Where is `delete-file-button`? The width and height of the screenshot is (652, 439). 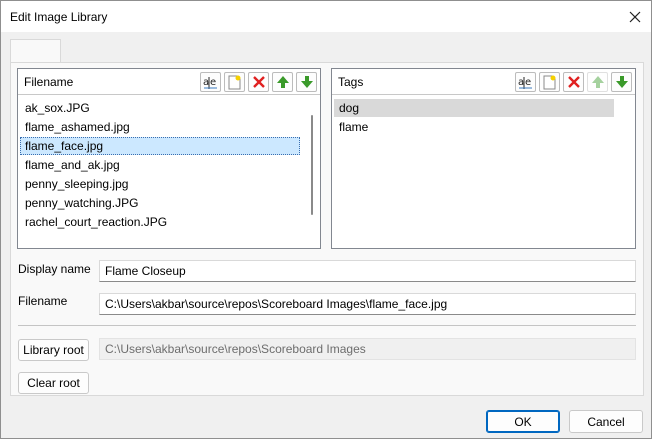 delete-file-button is located at coordinates (258, 82).